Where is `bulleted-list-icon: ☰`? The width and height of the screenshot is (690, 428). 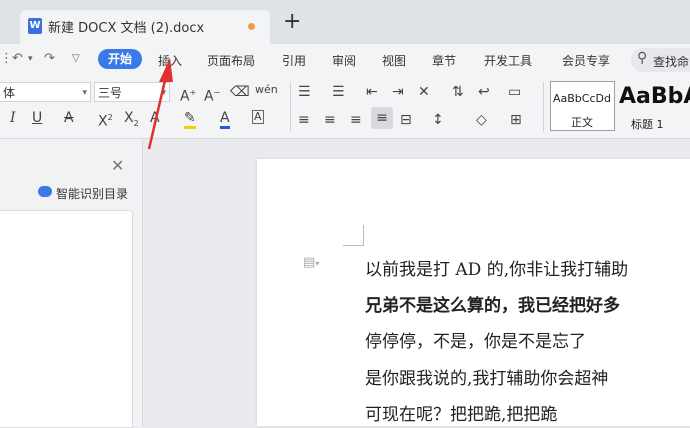 bulleted-list-icon: ☰ is located at coordinates (304, 92).